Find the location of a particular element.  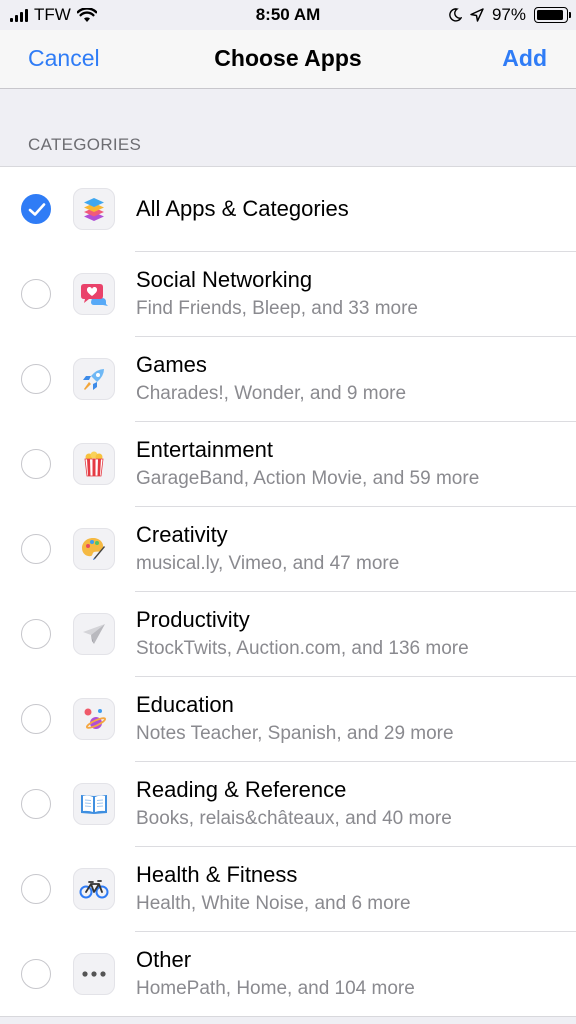

battery-level is located at coordinates (550, 15).